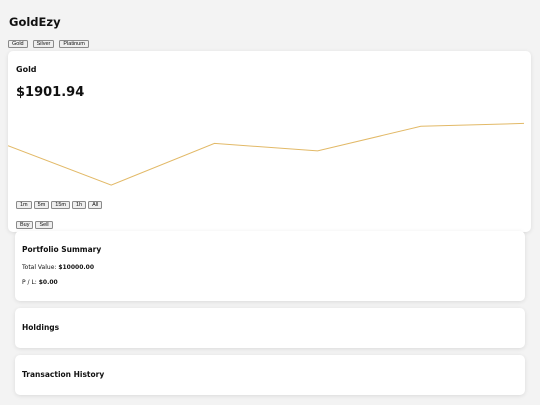 The image size is (540, 405). What do you see at coordinates (270, 328) in the screenshot?
I see `holdings-card: Holdings` at bounding box center [270, 328].